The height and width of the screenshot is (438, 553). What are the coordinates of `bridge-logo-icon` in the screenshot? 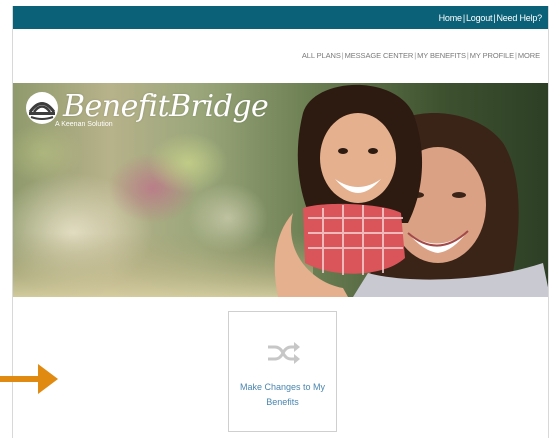 It's located at (42, 108).